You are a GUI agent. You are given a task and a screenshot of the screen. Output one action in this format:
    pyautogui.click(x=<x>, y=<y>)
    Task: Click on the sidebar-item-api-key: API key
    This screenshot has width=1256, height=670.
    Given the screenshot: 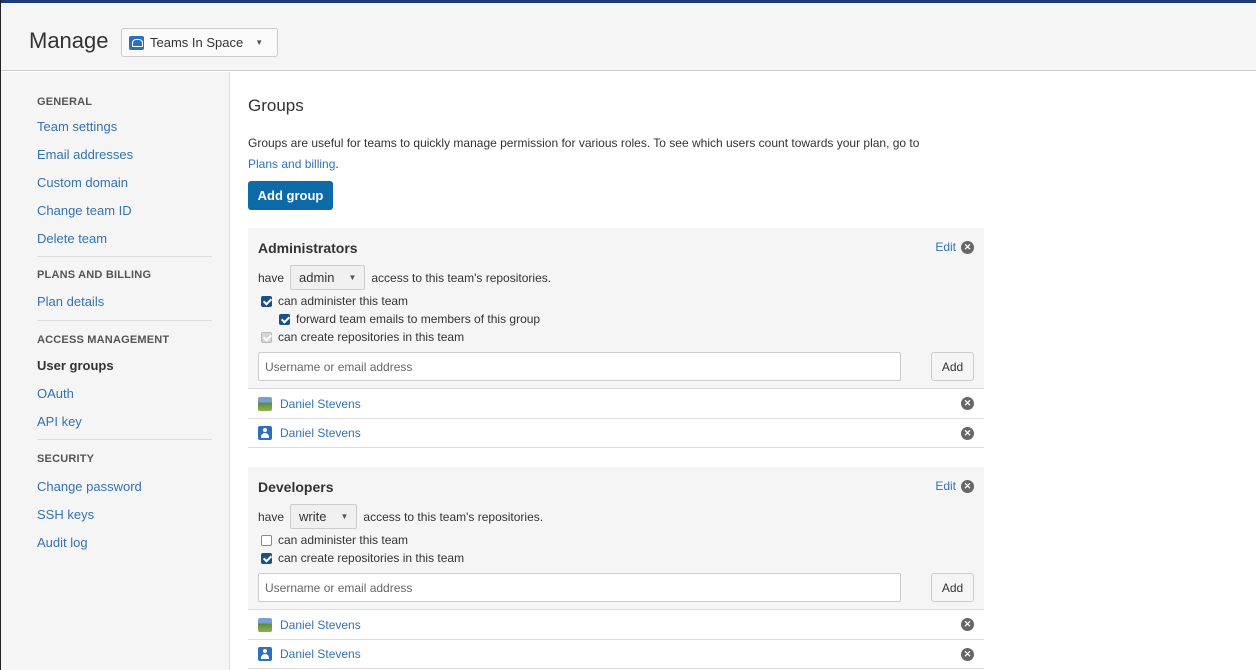 What is the action you would take?
    pyautogui.click(x=59, y=421)
    